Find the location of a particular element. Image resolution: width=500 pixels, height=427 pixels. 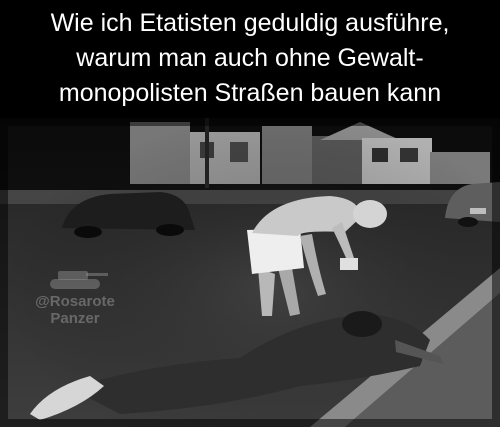

watermark-name: Panzer is located at coordinates (75, 318).